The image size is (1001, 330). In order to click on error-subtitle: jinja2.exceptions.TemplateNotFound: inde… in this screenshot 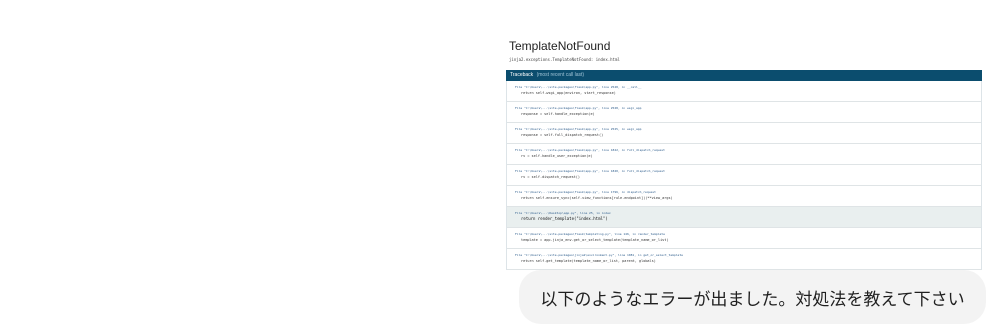, I will do `click(564, 59)`.